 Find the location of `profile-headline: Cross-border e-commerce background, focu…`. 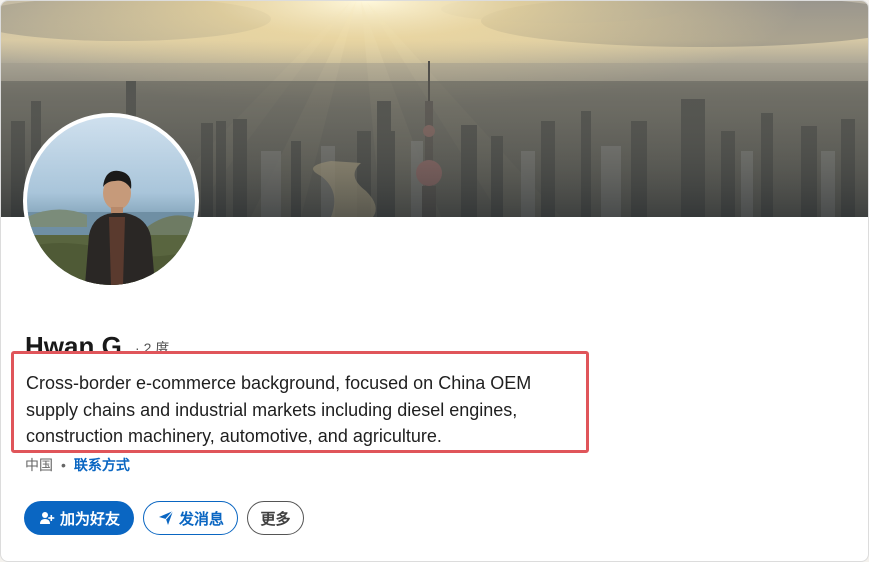

profile-headline: Cross-border e-commerce background, focu… is located at coordinates (279, 409).